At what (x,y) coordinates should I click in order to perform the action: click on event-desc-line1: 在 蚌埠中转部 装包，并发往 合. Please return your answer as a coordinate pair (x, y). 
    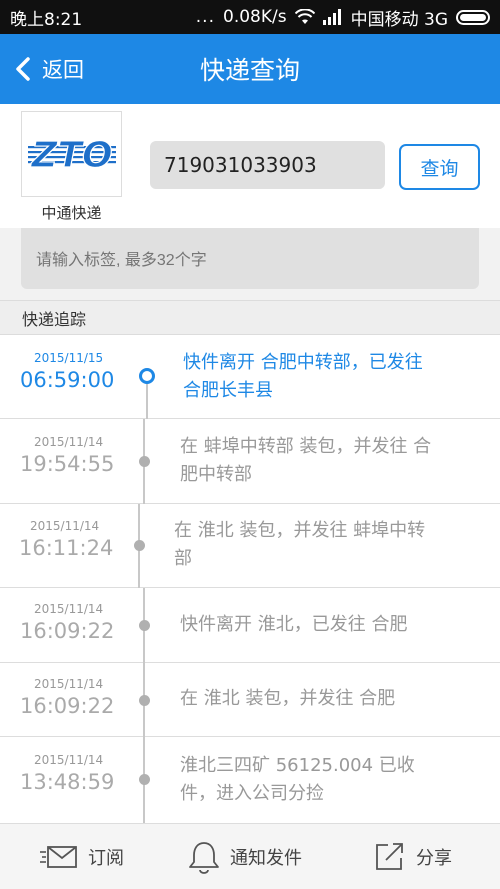
    Looking at the image, I should click on (306, 446).